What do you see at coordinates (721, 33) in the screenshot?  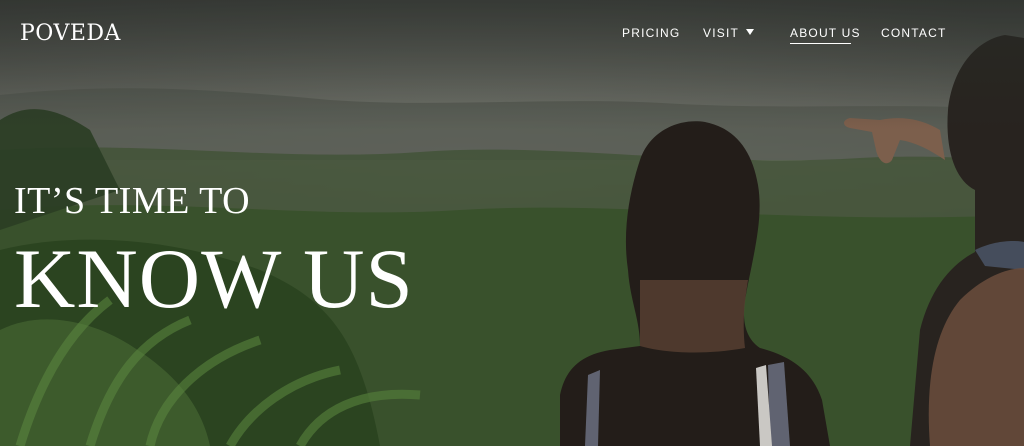 I see `nav-item-visit: VISIT` at bounding box center [721, 33].